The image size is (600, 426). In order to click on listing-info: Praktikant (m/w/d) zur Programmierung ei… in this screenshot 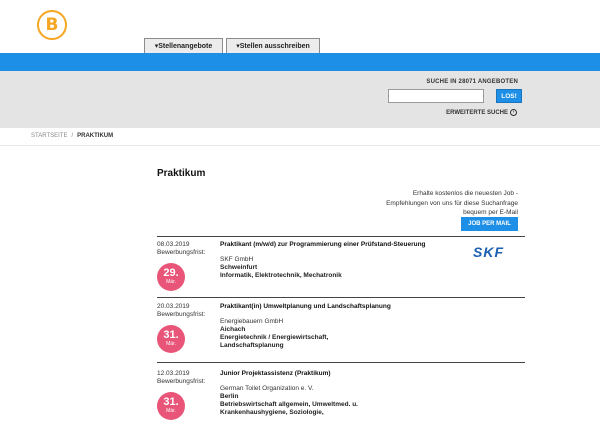, I will do `click(340, 260)`.